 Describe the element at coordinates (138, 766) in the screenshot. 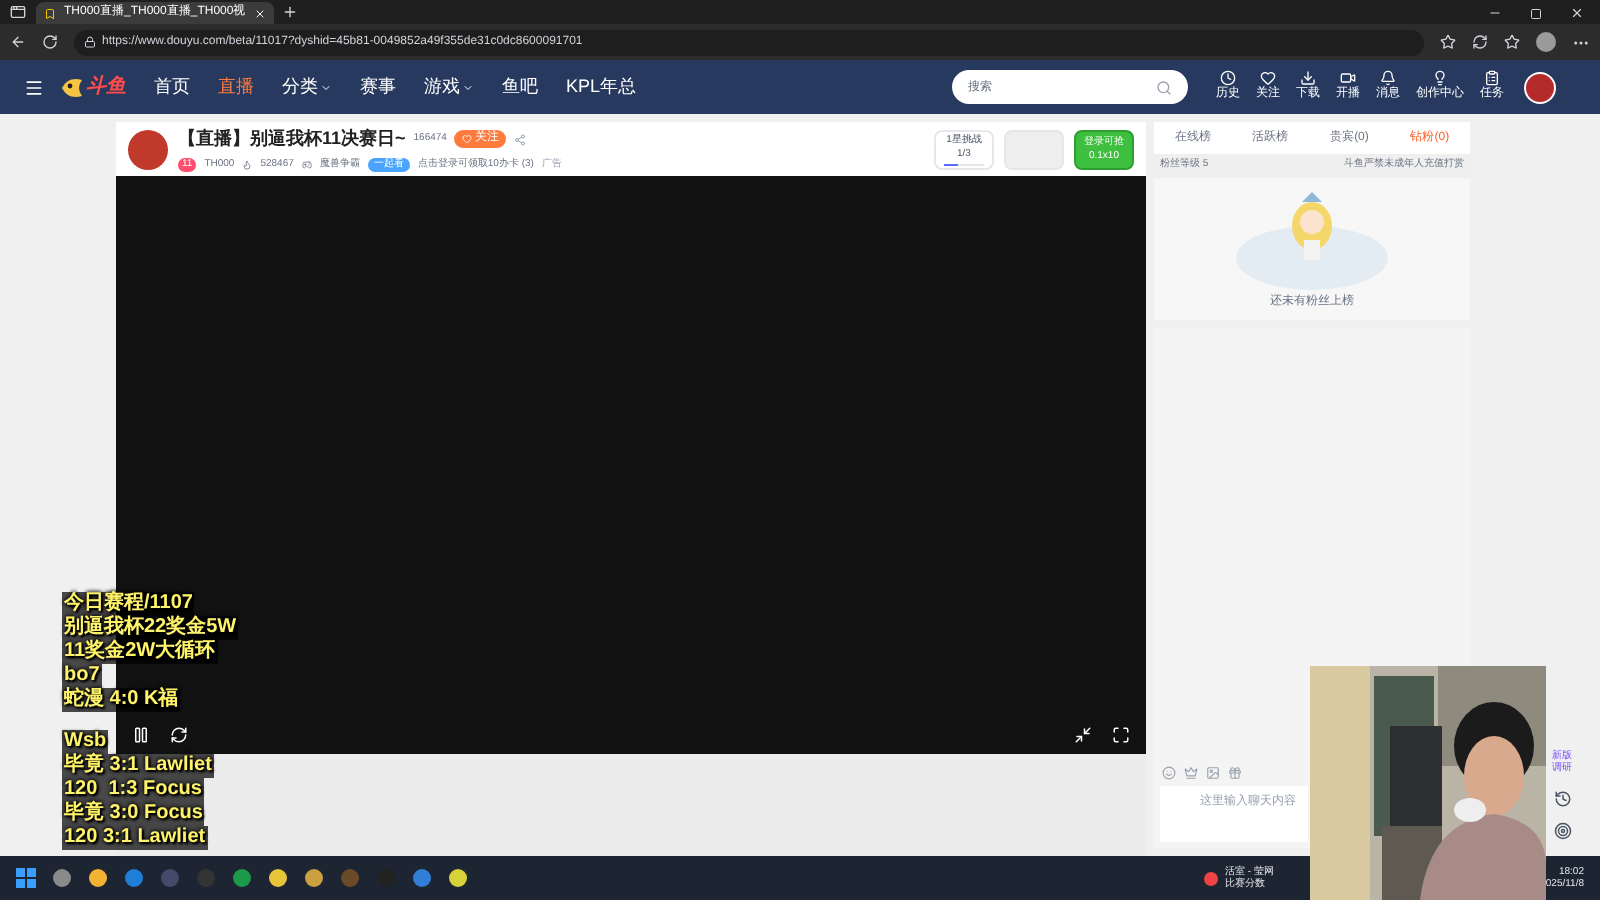

I see `overlay-text: 毕竟 3:1 Lawliet` at that location.